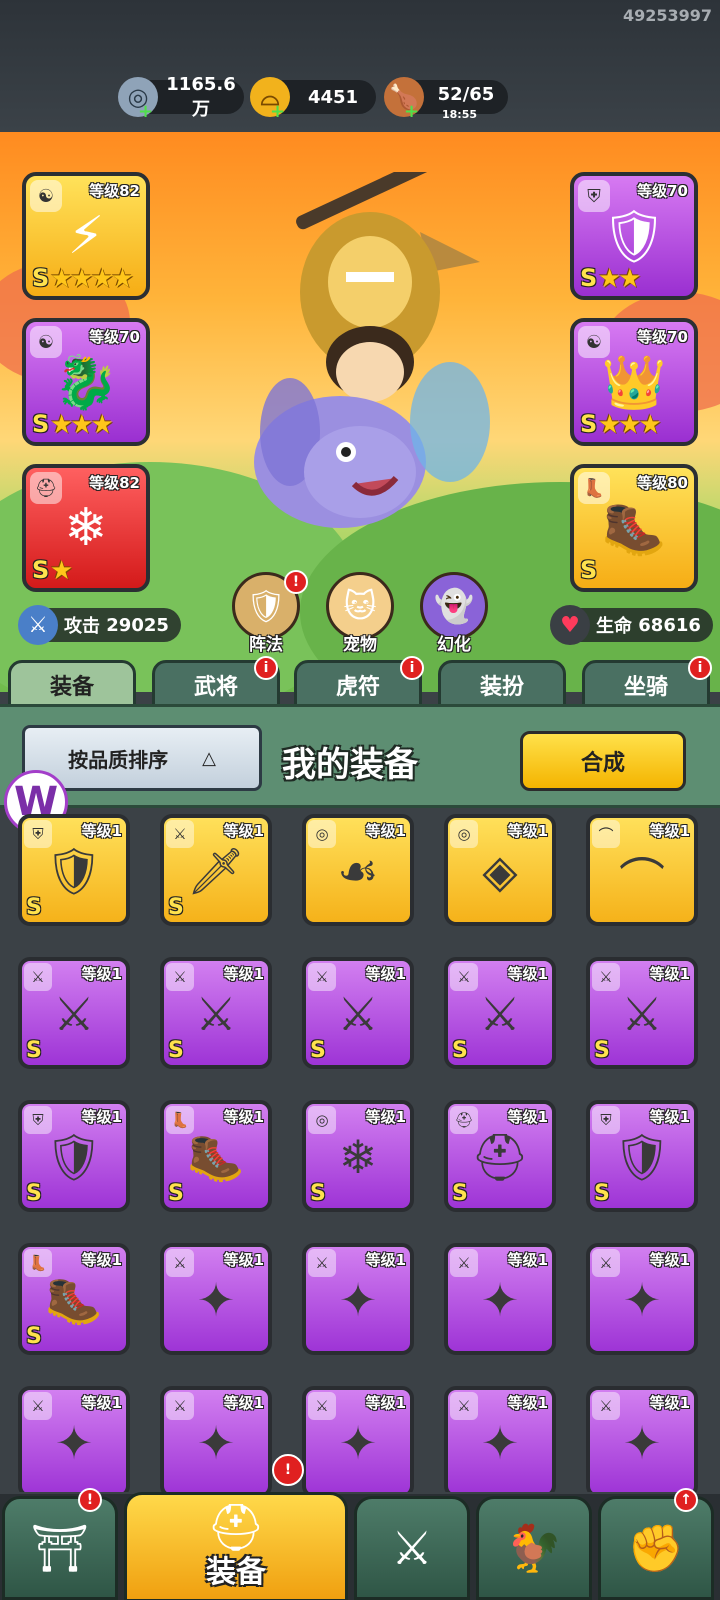 This screenshot has width=720, height=1600. I want to click on star-rating: ★★★, so click(630, 425).